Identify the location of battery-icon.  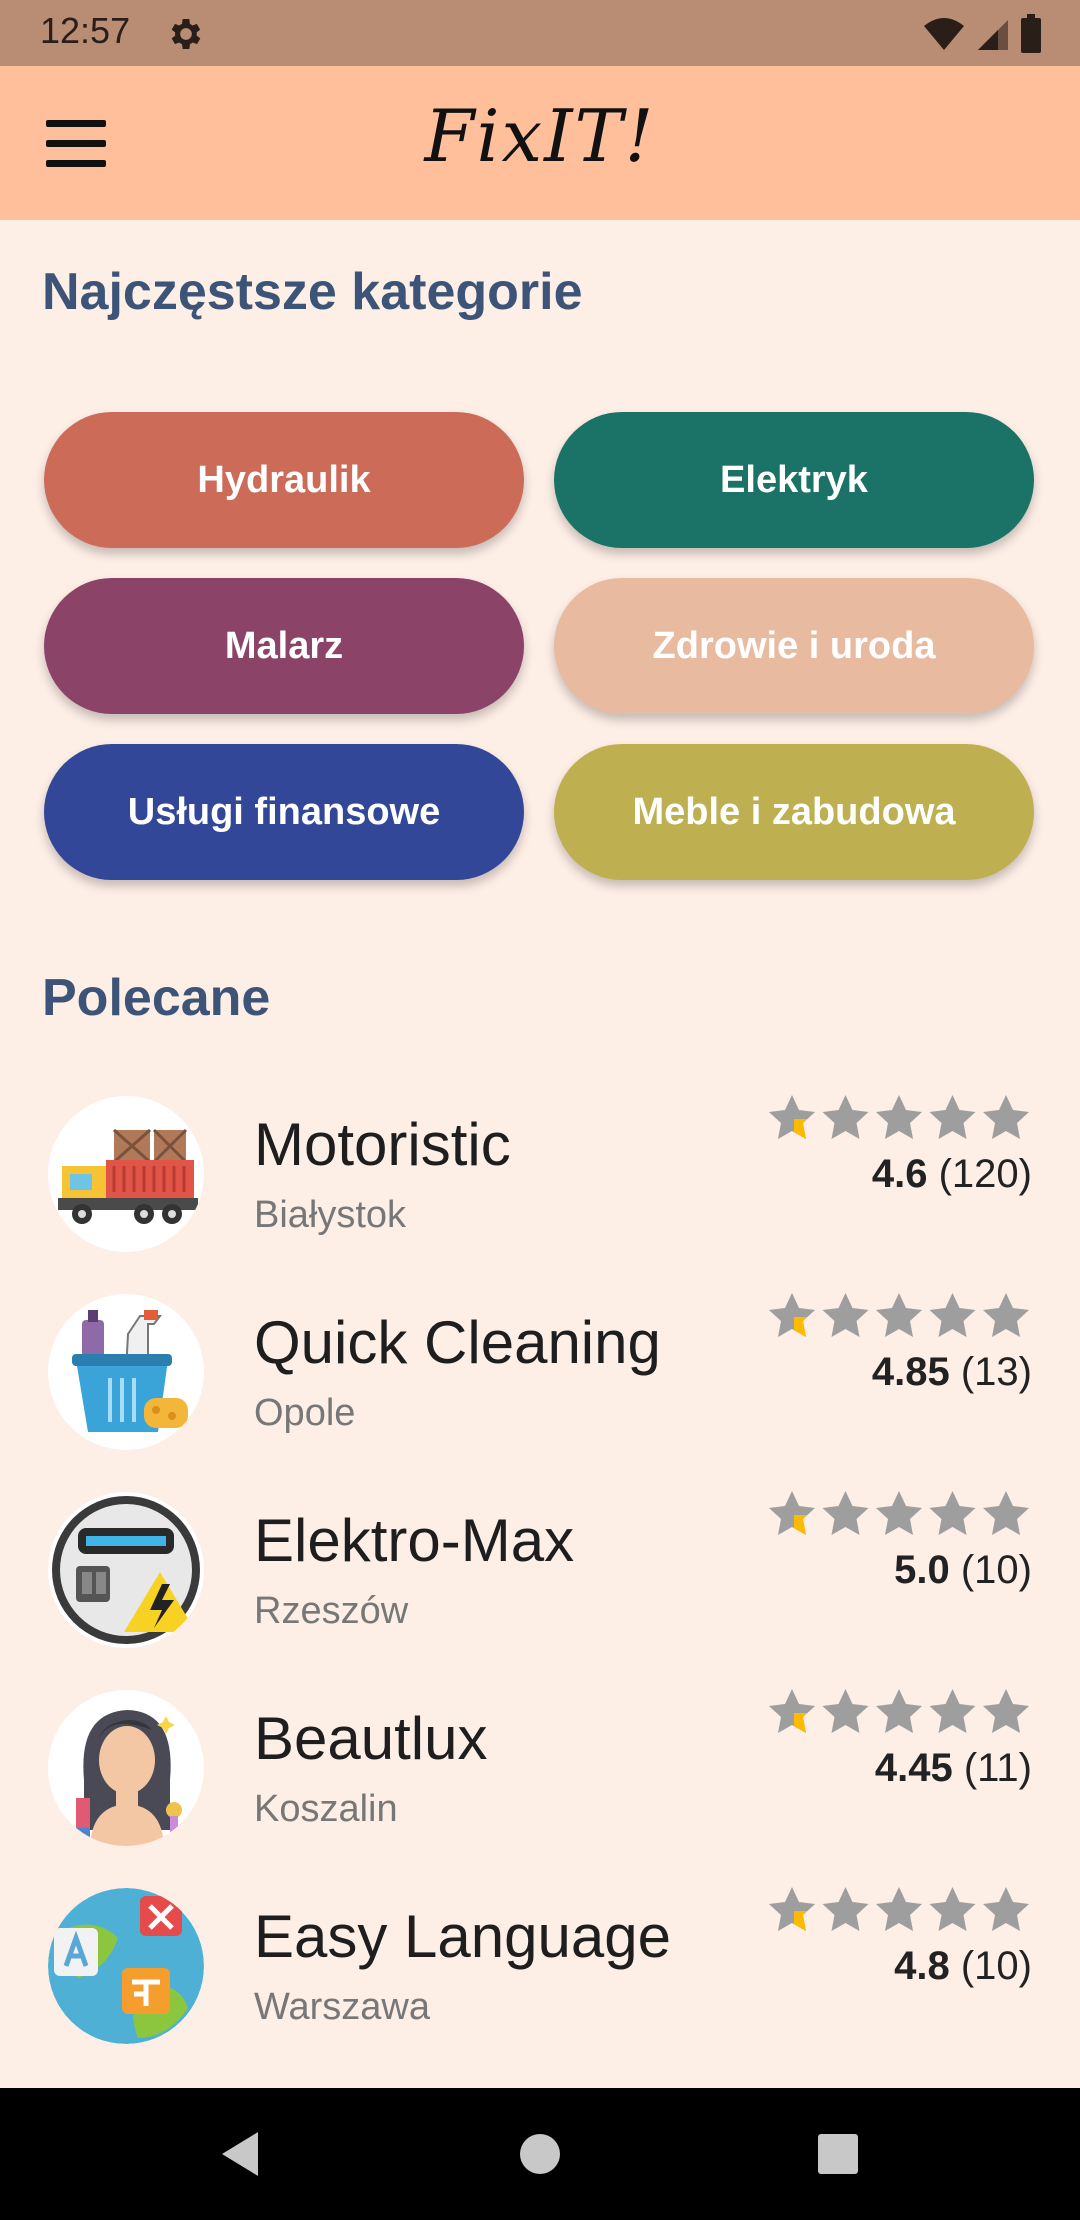
(1031, 33).